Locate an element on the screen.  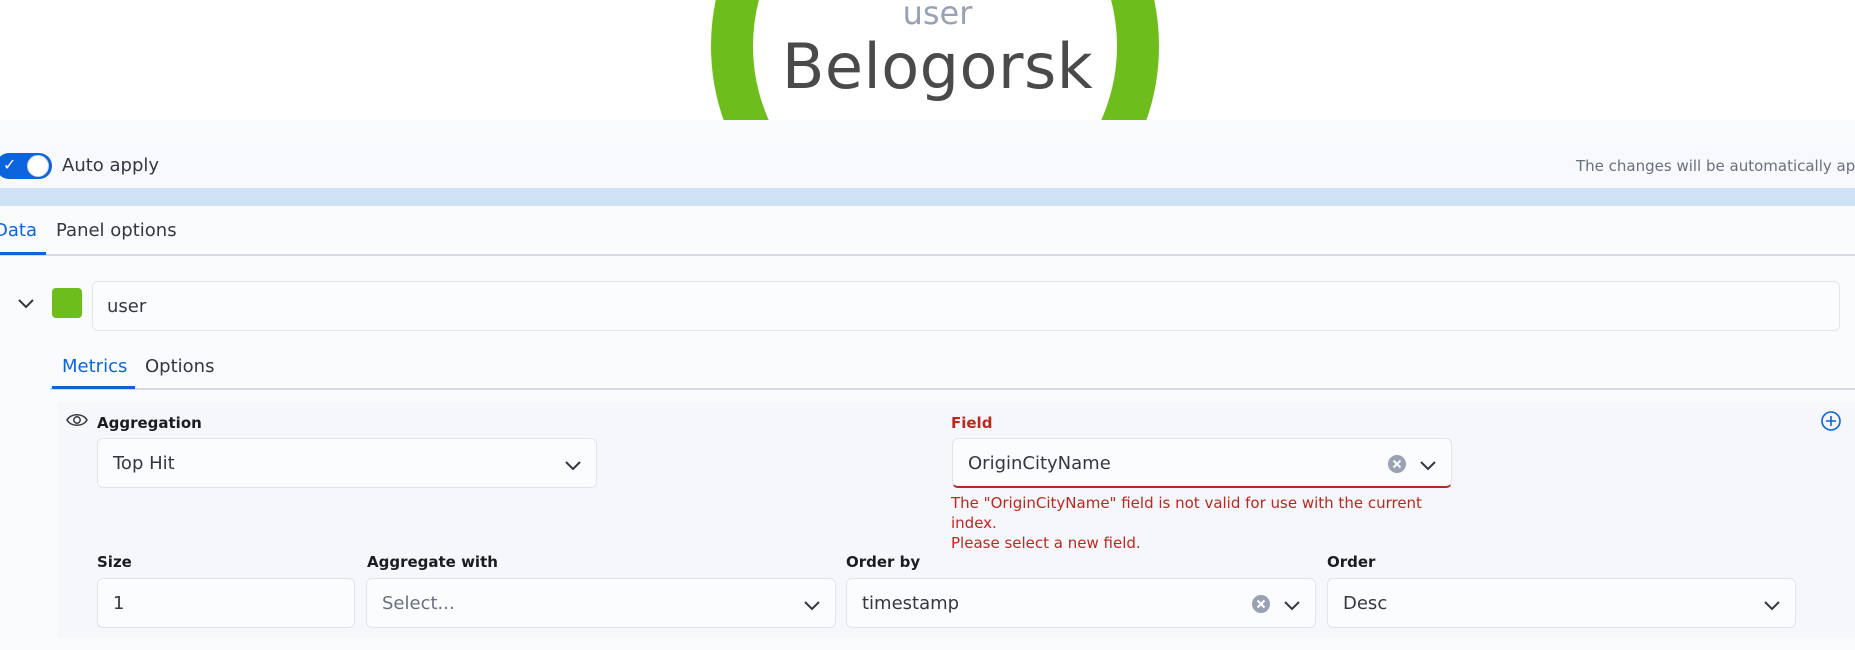
size-value: 1 is located at coordinates (119, 603).